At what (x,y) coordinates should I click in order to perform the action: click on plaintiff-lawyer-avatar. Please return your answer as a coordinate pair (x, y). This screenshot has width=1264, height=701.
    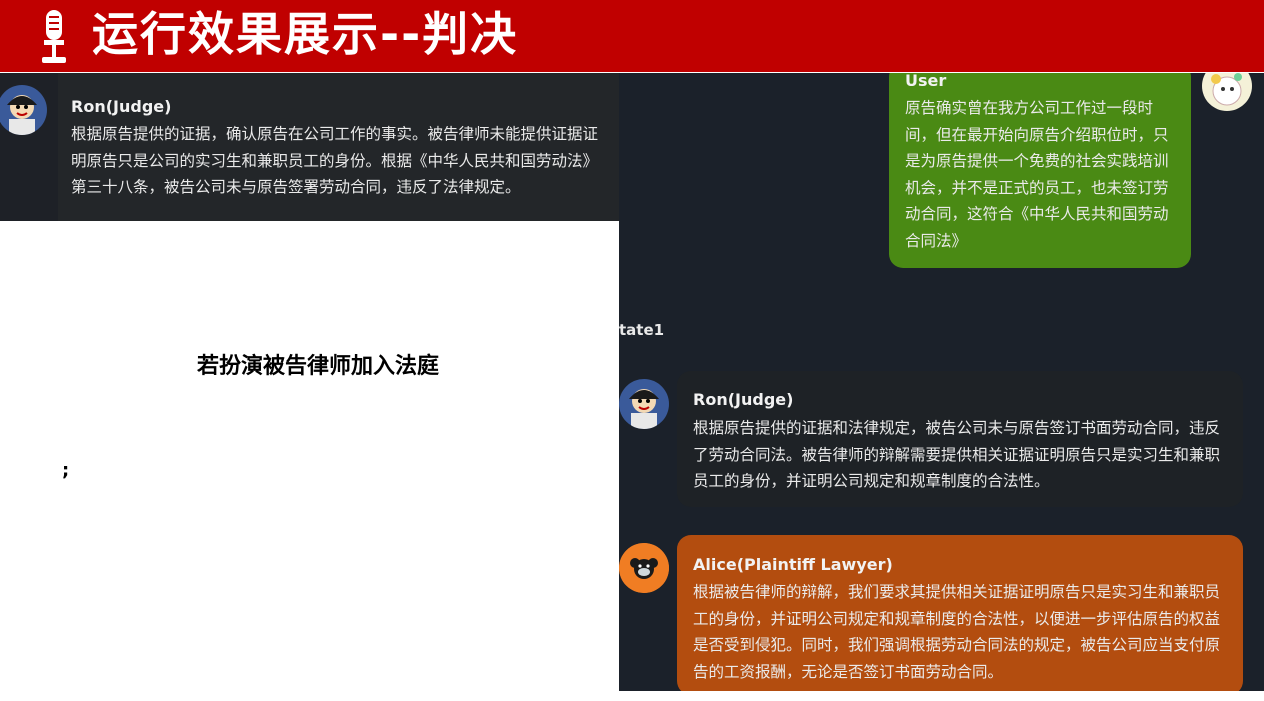
    Looking at the image, I should click on (644, 568).